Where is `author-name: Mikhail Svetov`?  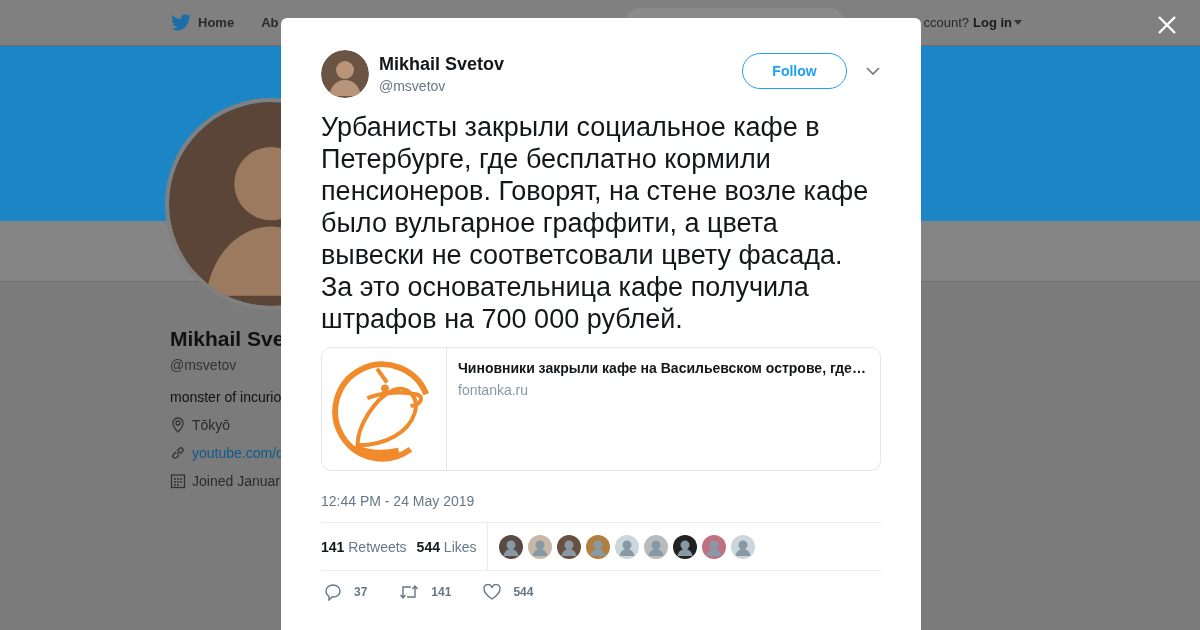 author-name: Mikhail Svetov is located at coordinates (560, 64).